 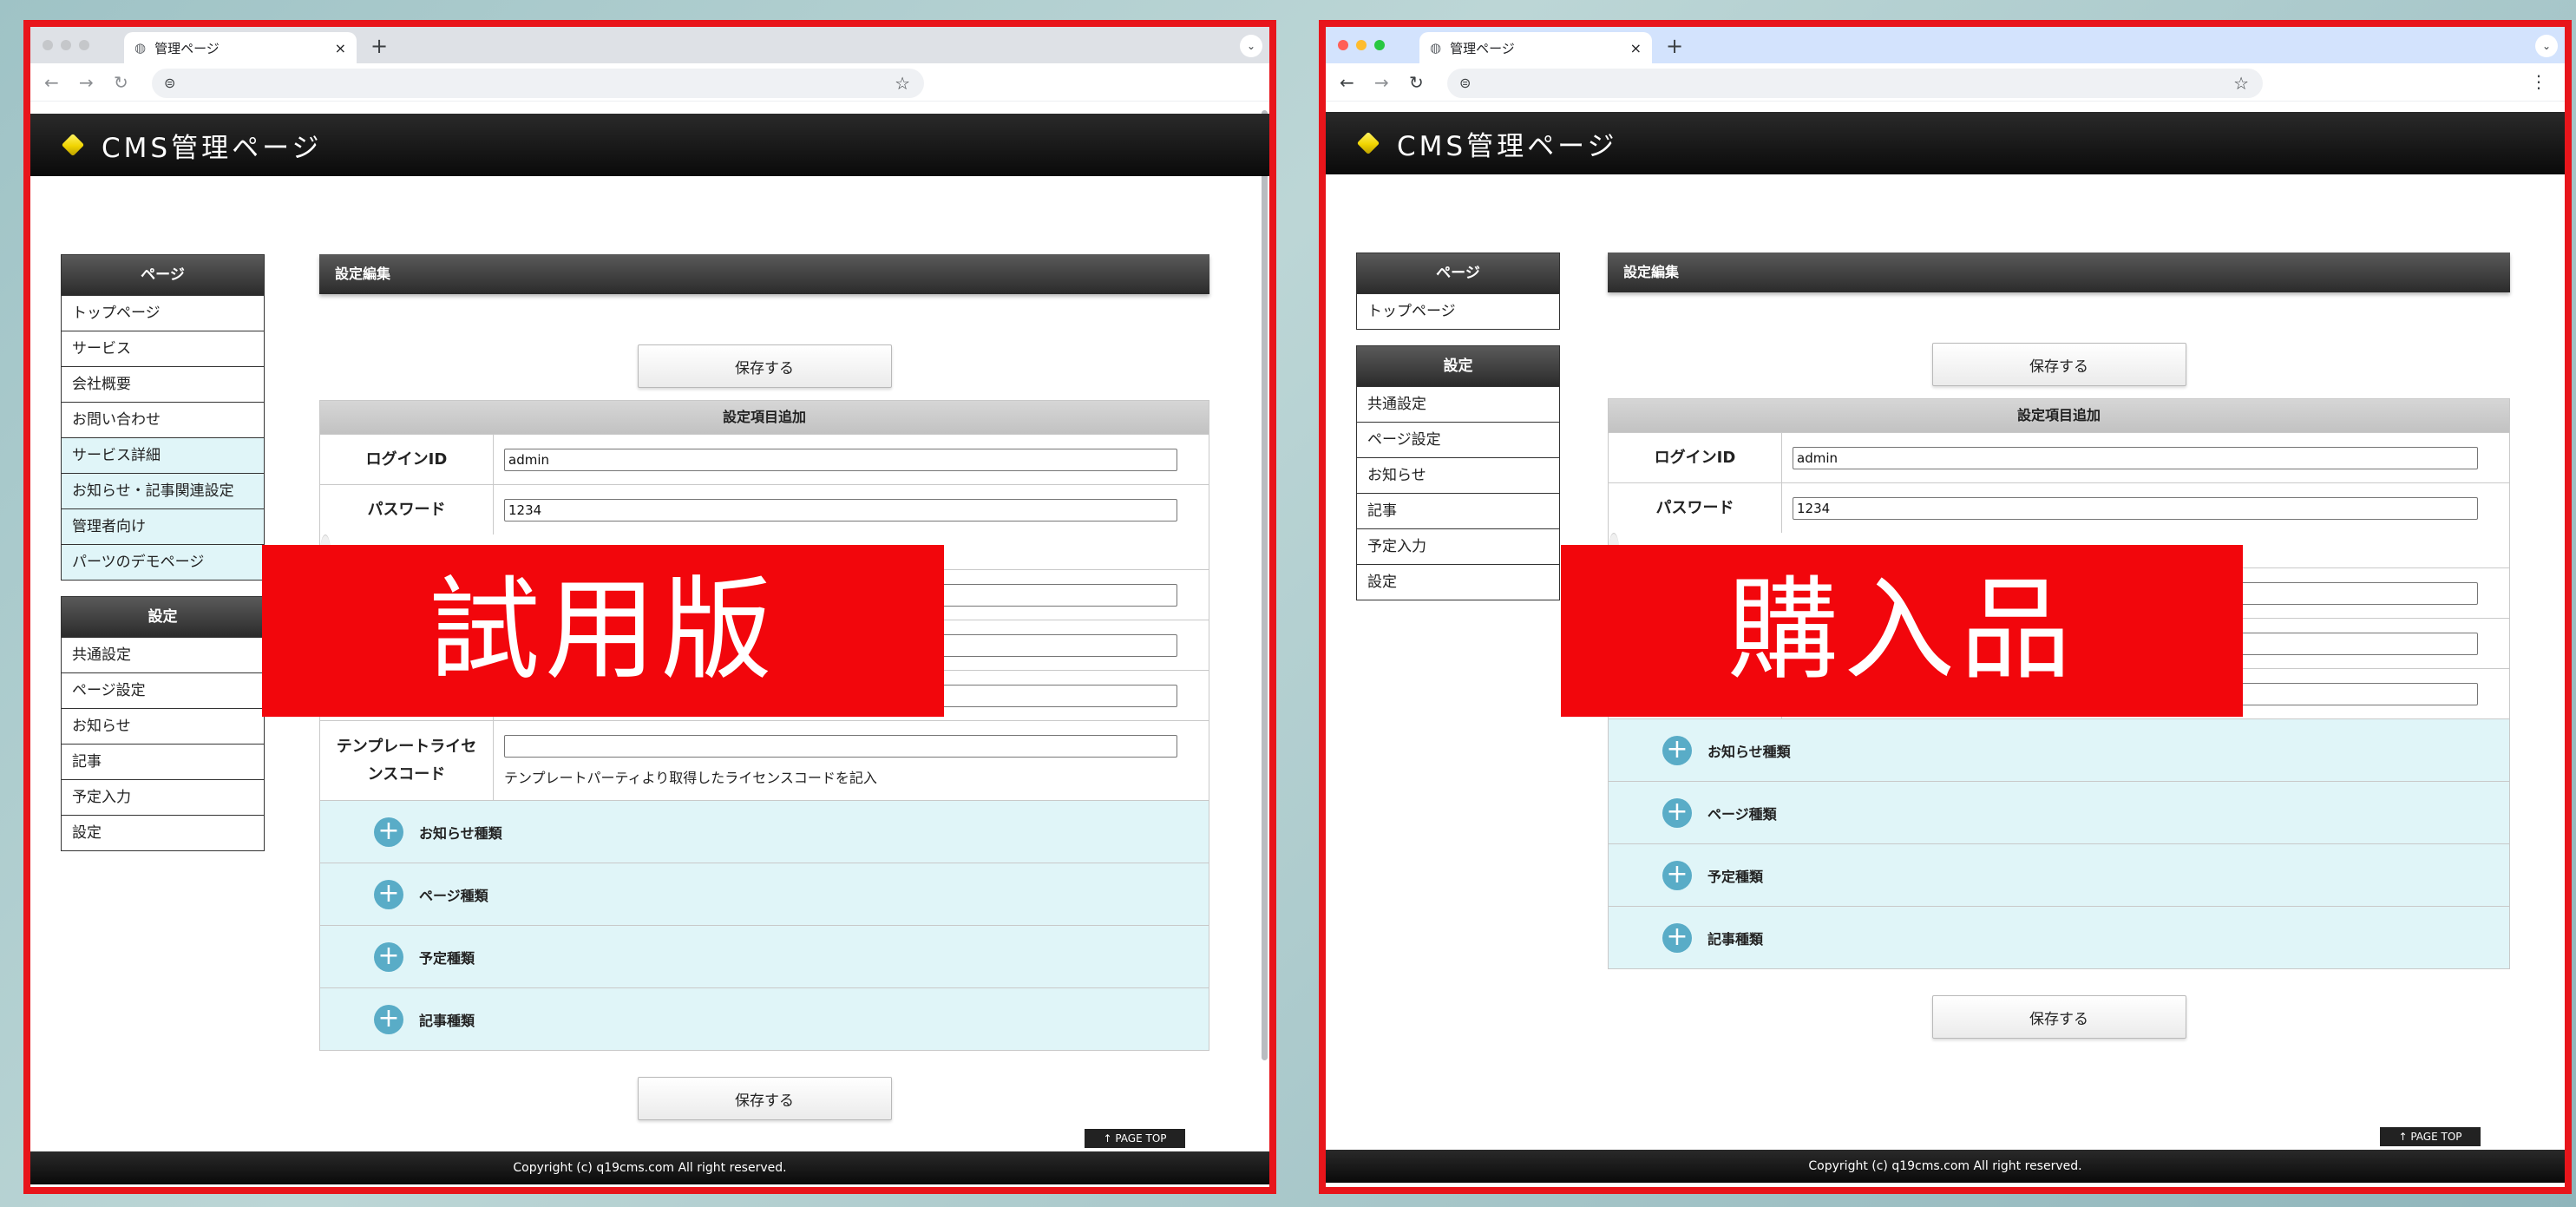 What do you see at coordinates (2538, 81) in the screenshot?
I see `browser-menu-icon: ⋮` at bounding box center [2538, 81].